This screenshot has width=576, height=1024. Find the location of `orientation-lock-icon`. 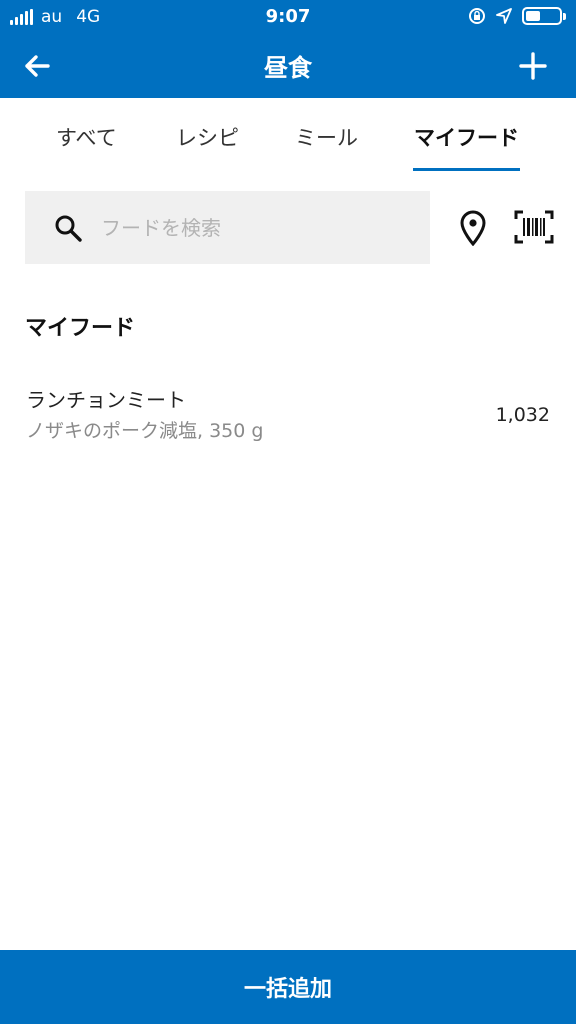

orientation-lock-icon is located at coordinates (477, 16).